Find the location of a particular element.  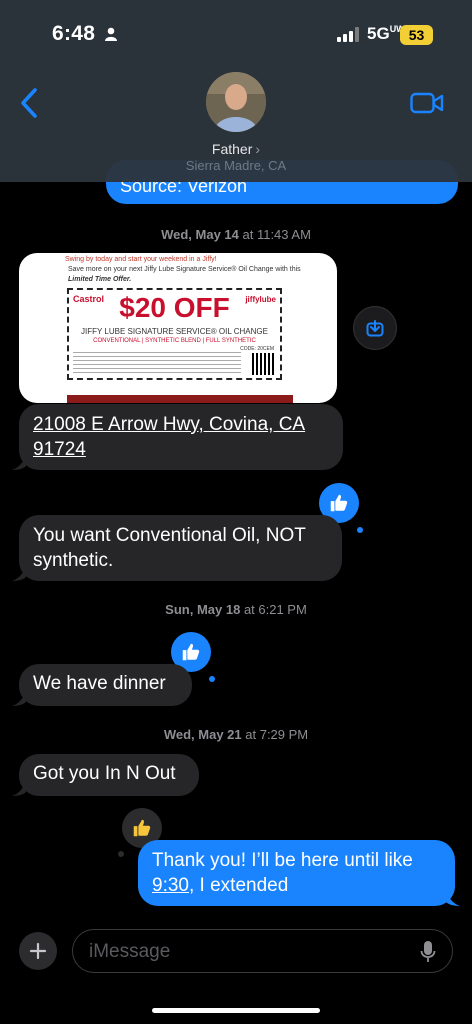

message-bubble-incoming: We have dinner is located at coordinates (105, 685).